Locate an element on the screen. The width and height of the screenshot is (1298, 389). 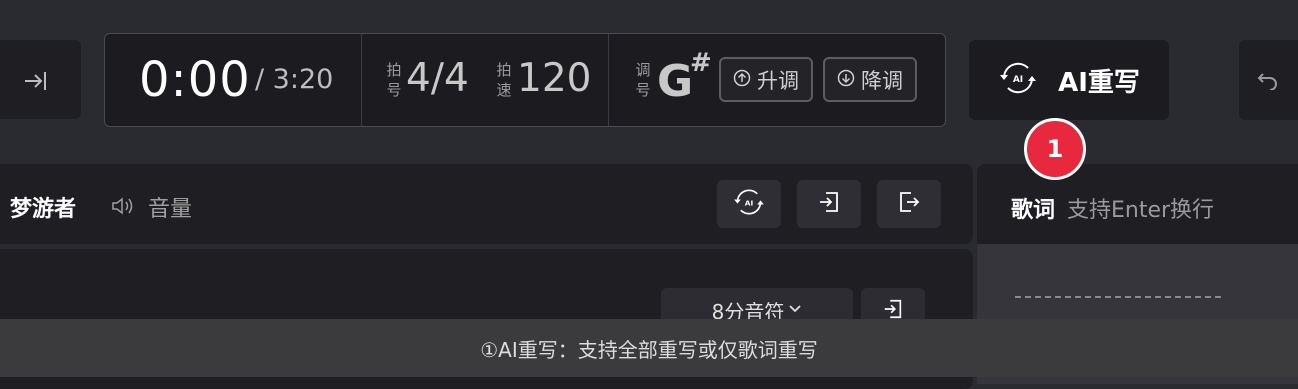
tutorial-caption: ①AI重写：支持全部重写或仅歌词重写 is located at coordinates (649, 348).